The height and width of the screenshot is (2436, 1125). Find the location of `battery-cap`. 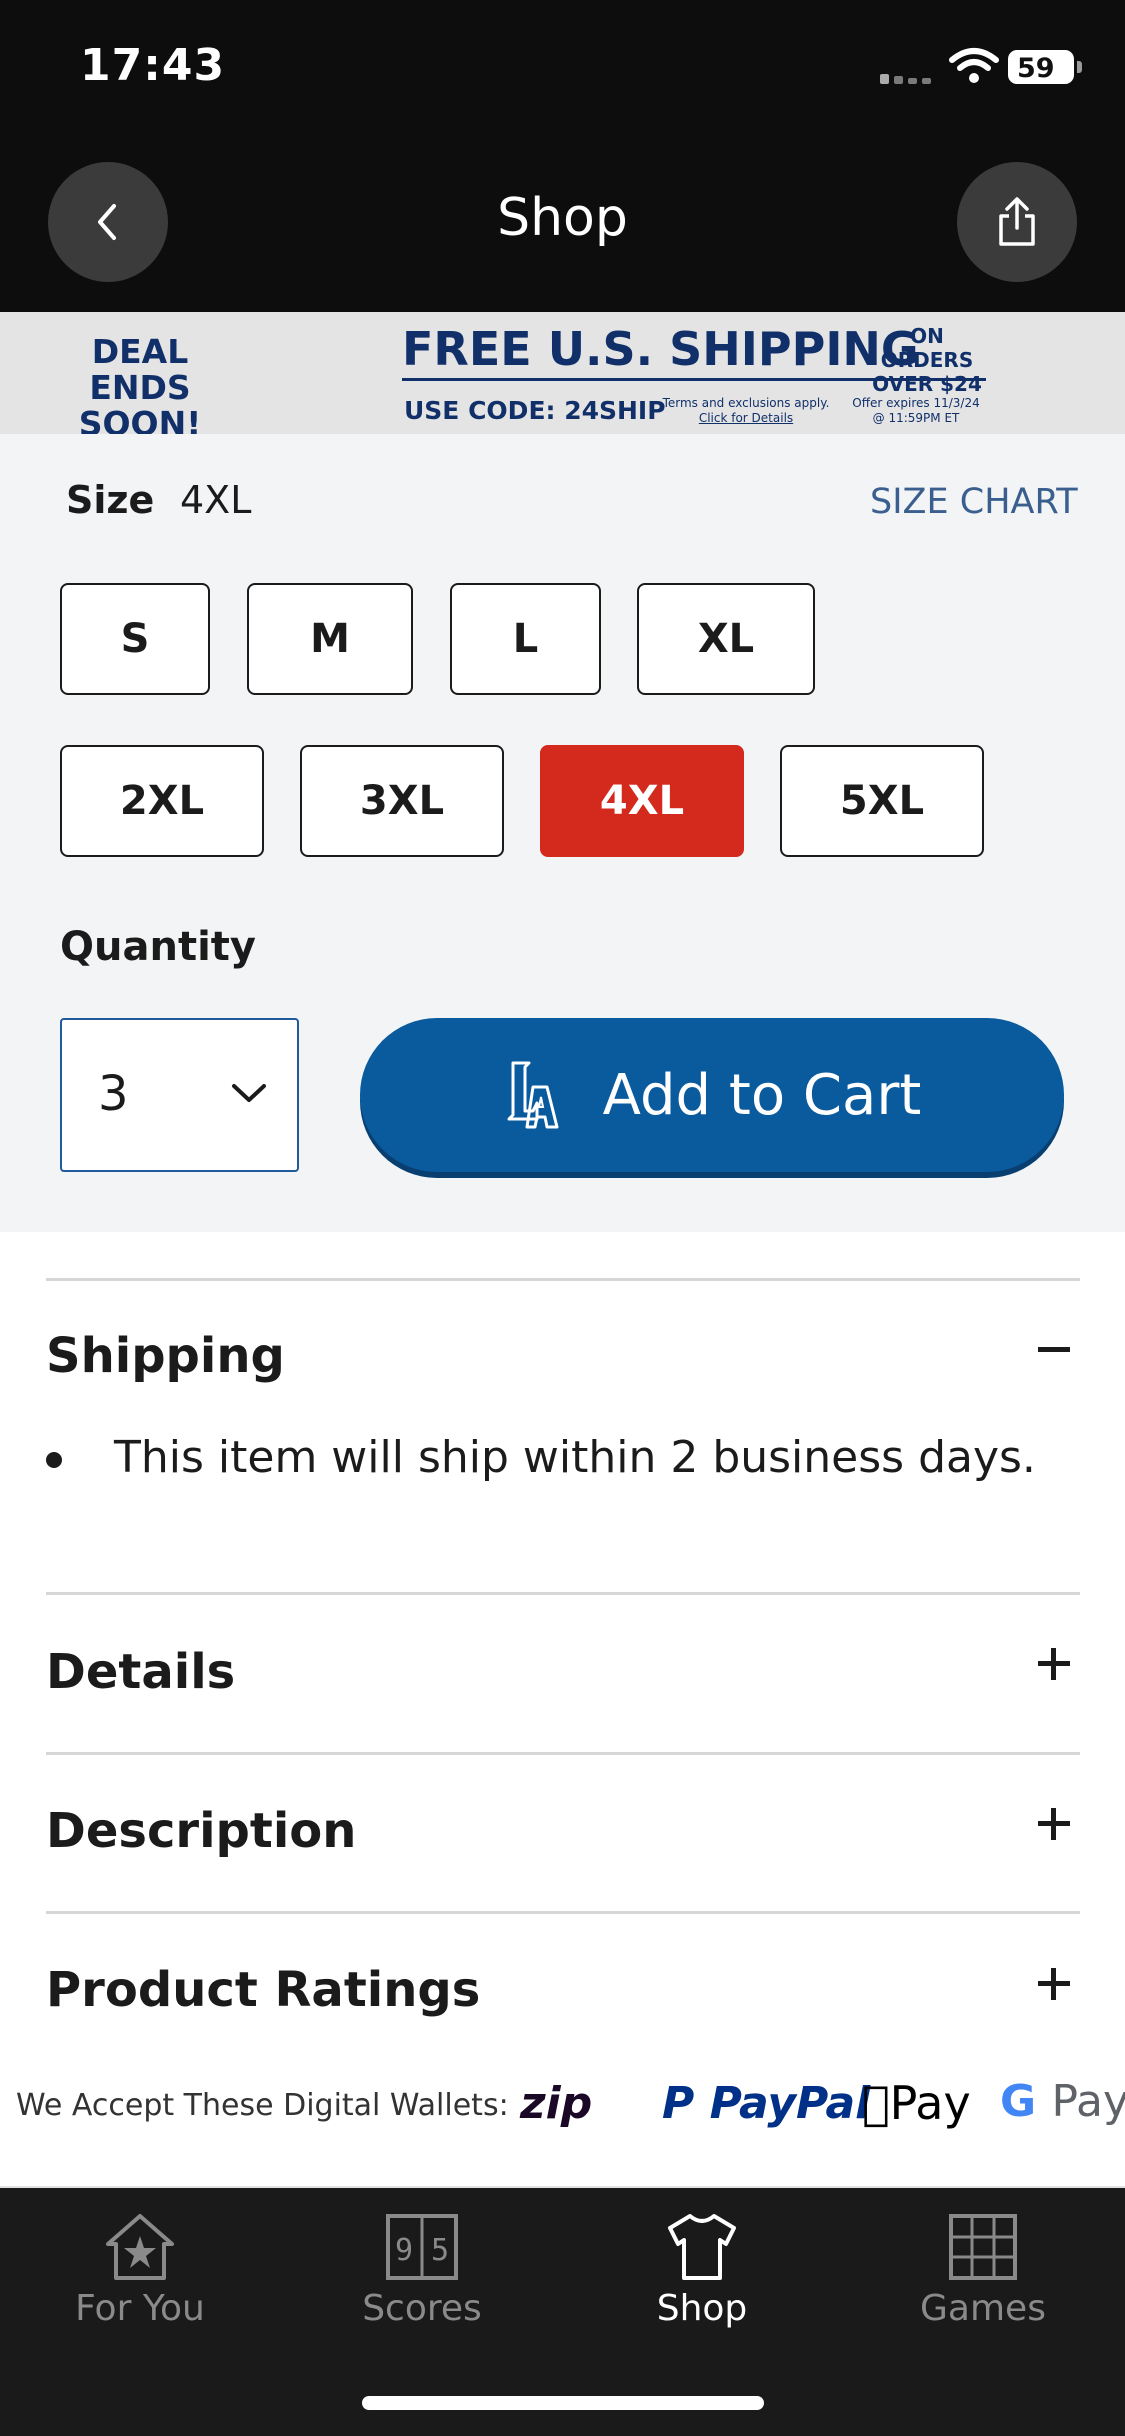

battery-cap is located at coordinates (1079, 67).